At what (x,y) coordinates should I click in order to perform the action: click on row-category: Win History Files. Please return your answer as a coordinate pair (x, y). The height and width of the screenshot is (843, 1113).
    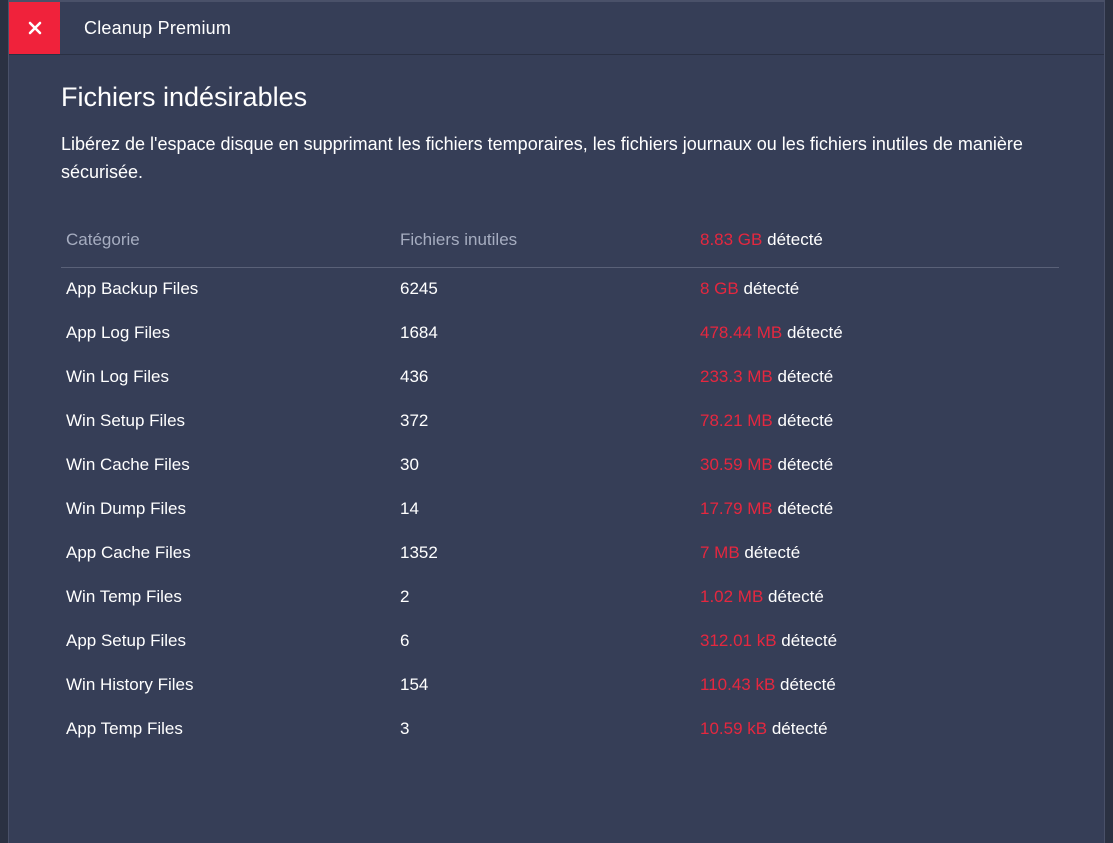
    Looking at the image, I should click on (130, 684).